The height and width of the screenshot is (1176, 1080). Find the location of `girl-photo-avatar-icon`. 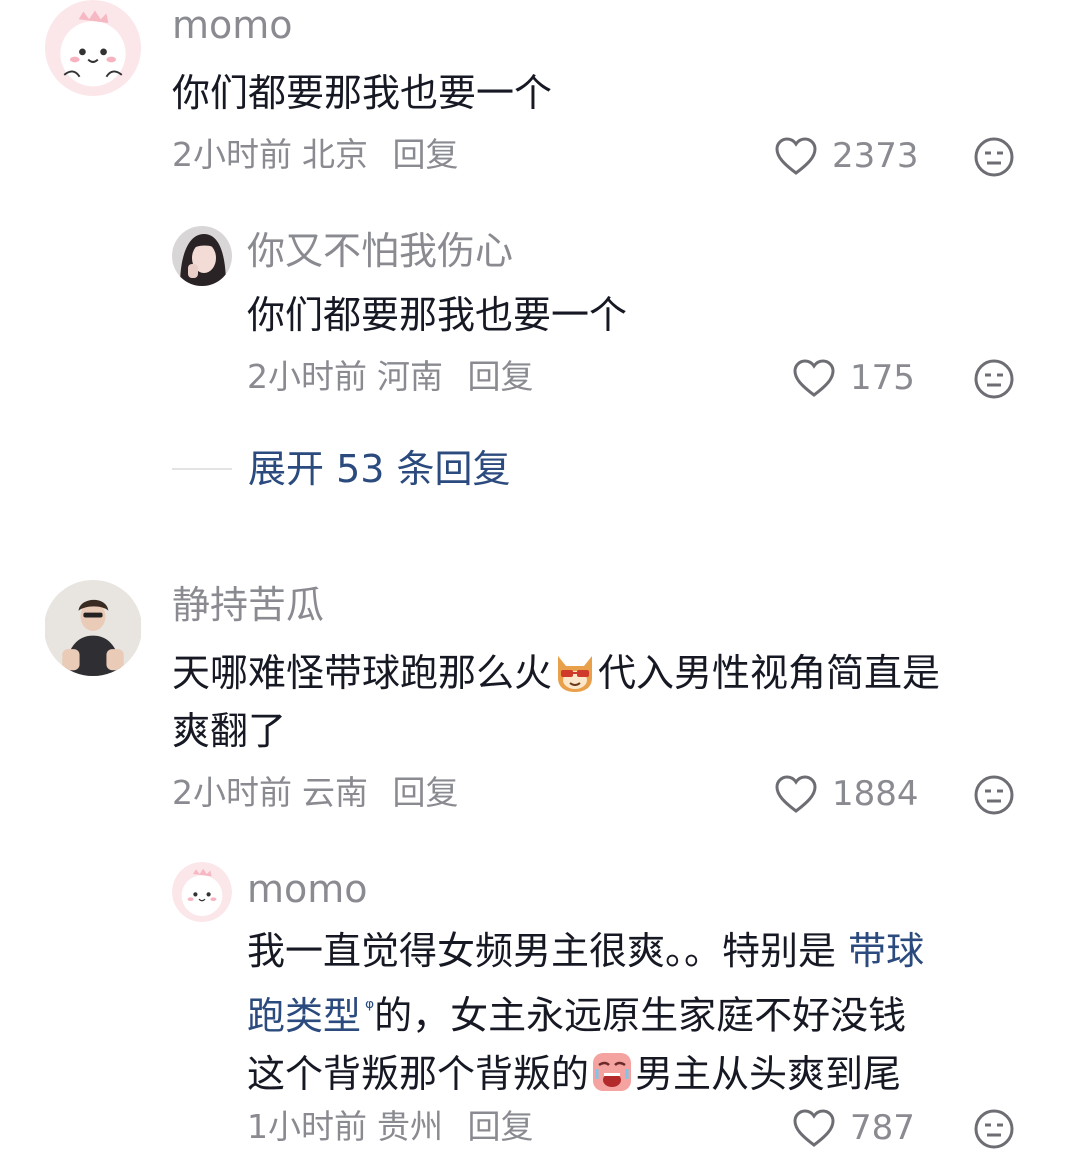

girl-photo-avatar-icon is located at coordinates (202, 256).